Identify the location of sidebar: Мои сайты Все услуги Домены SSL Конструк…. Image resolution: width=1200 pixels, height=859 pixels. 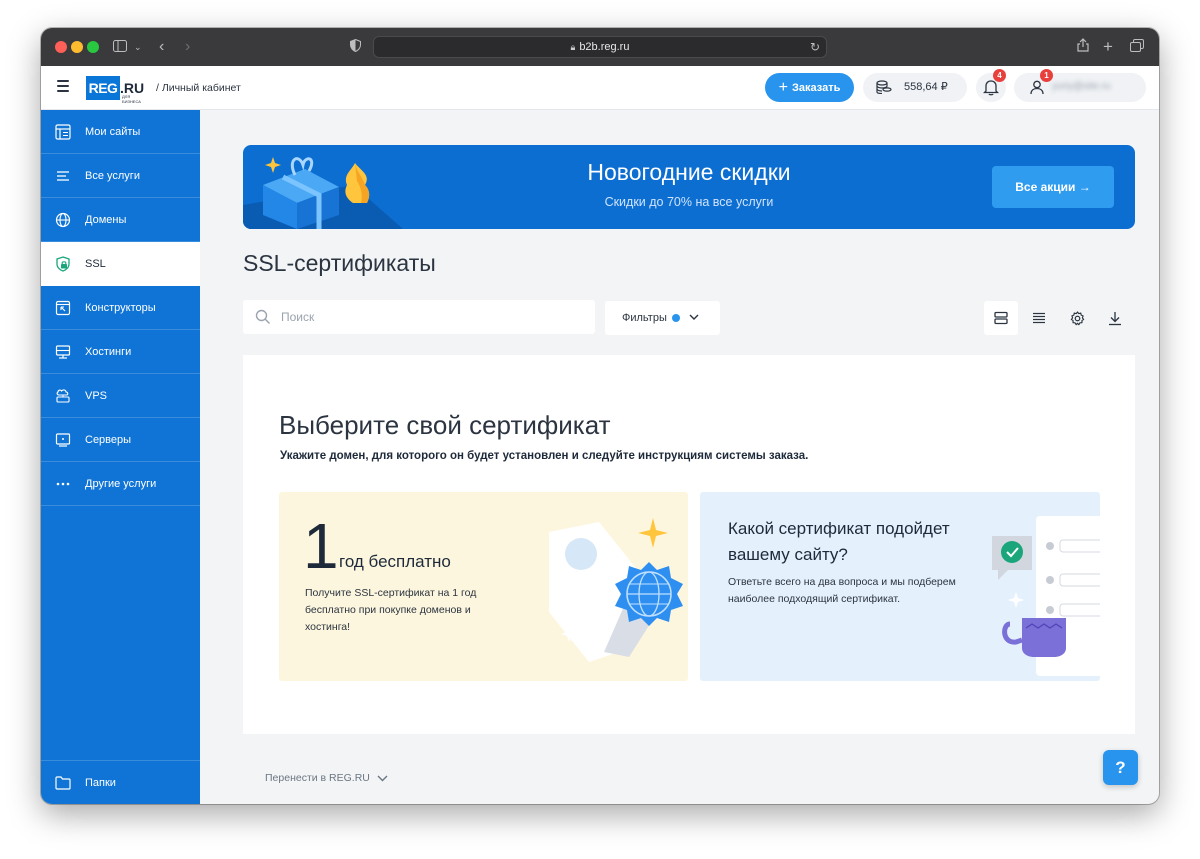
(120, 457).